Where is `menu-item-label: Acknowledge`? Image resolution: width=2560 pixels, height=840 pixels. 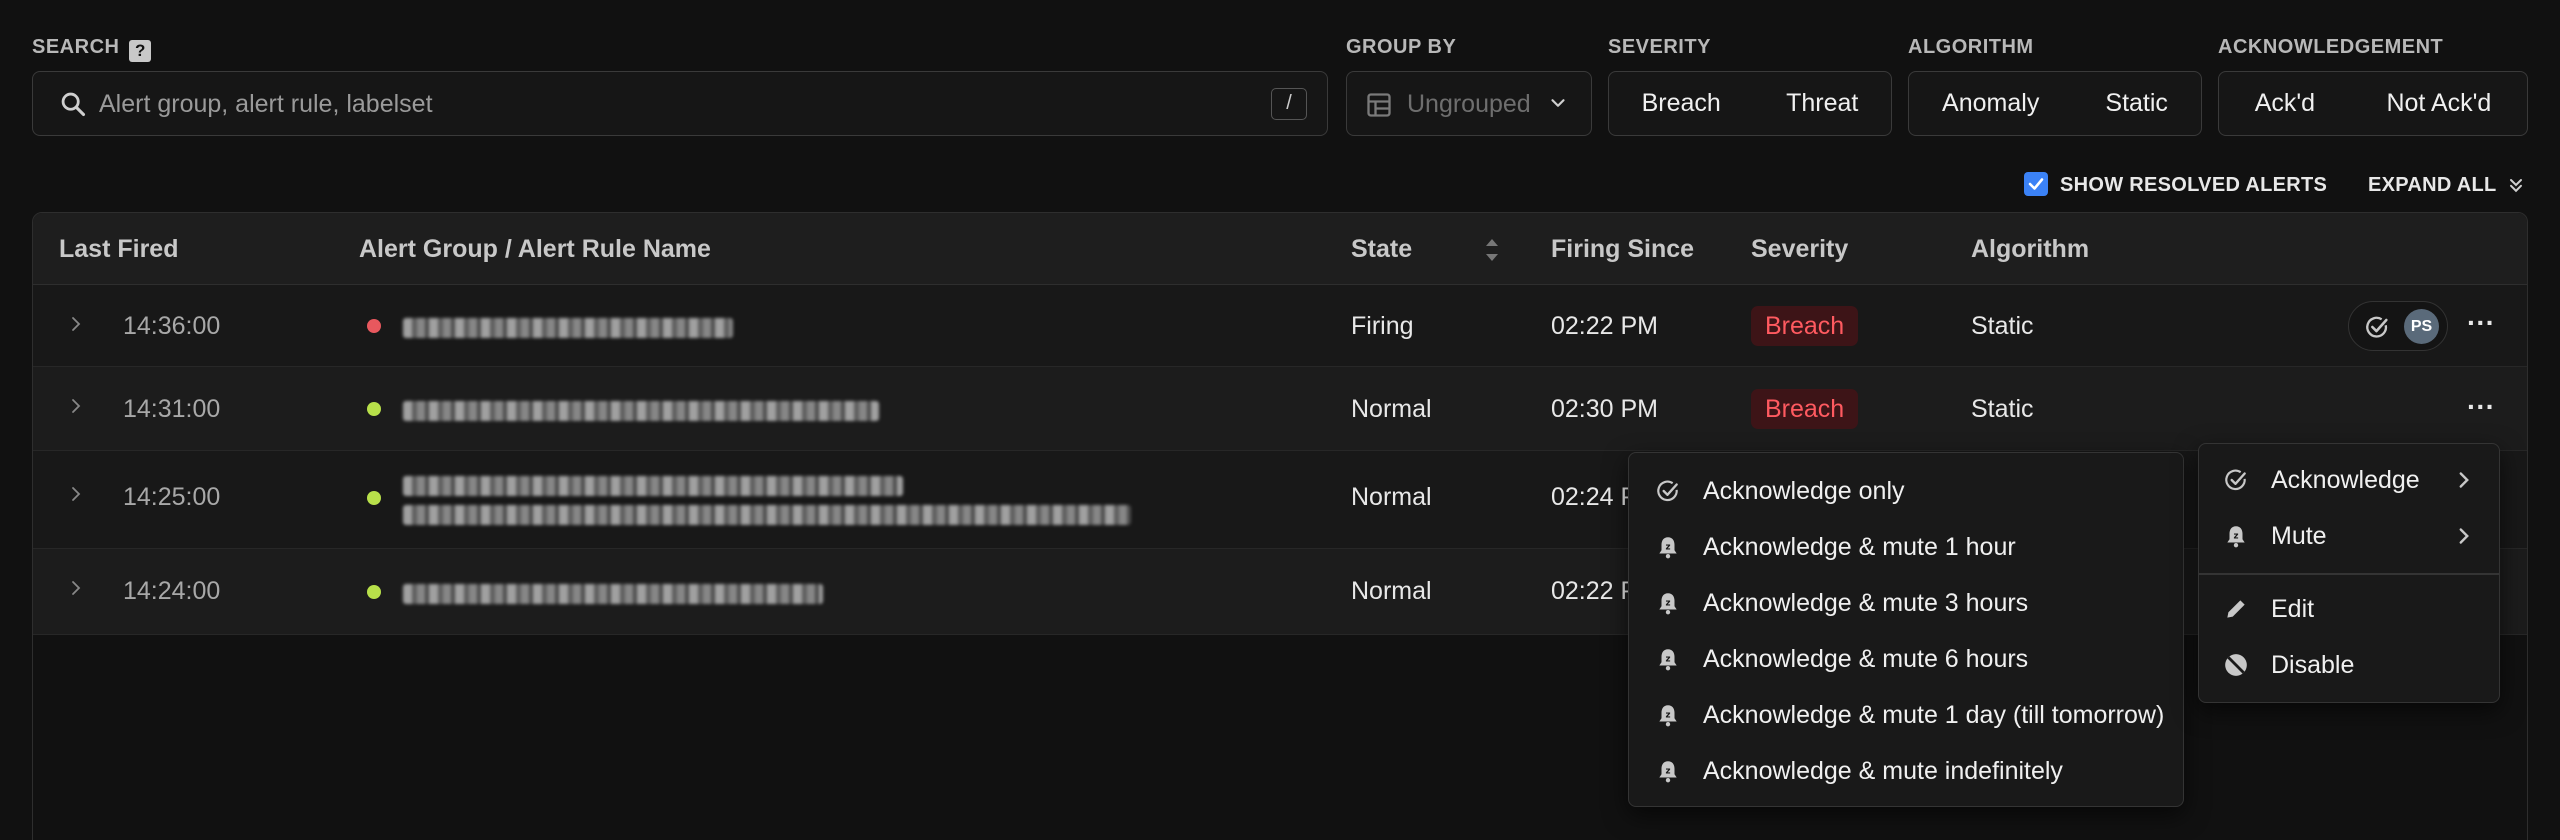 menu-item-label: Acknowledge is located at coordinates (2345, 480).